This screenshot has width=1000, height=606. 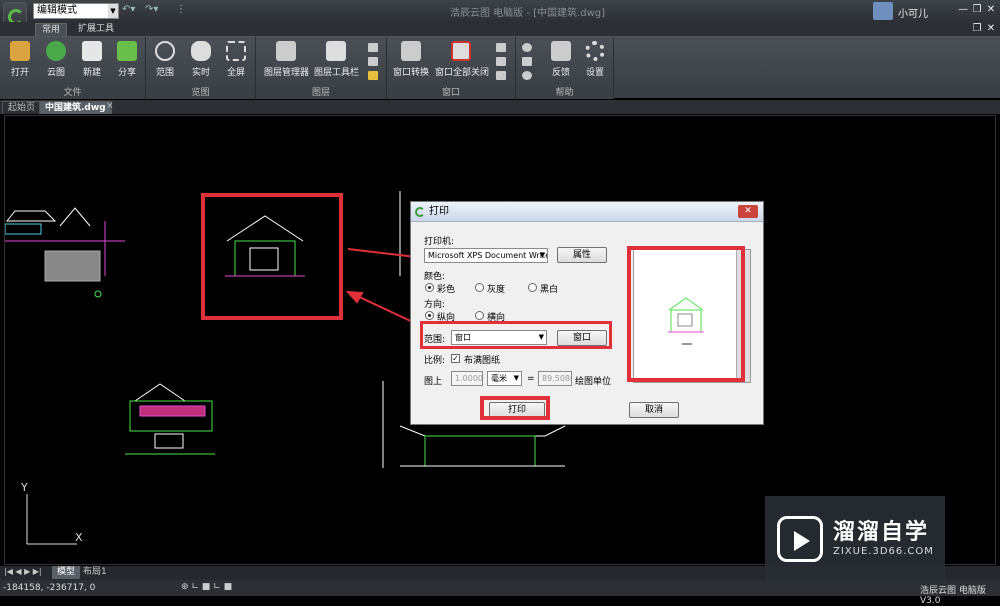 I want to click on group-file: 打开 云图 新建 分享 文件, so click(x=73, y=68).